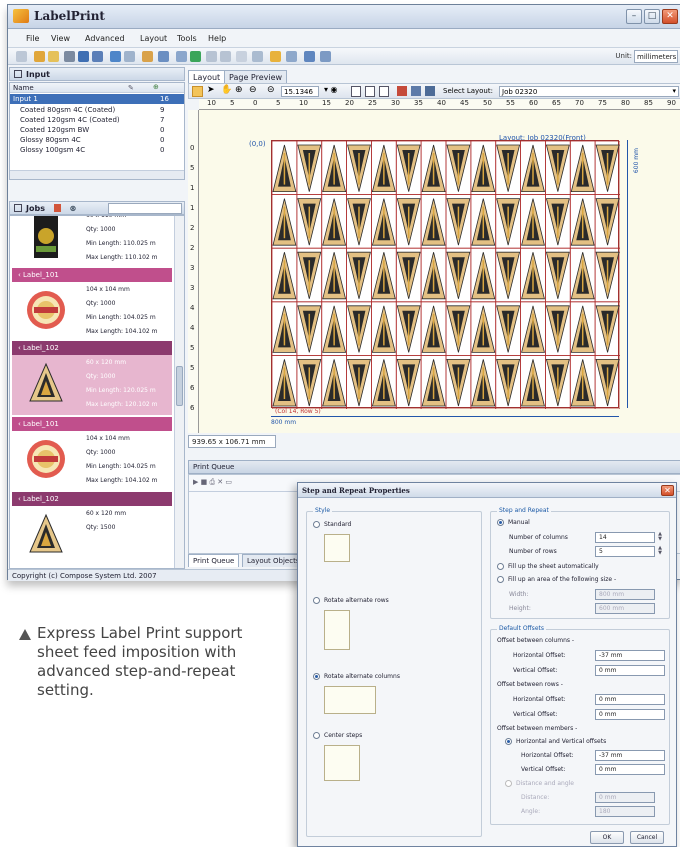 This screenshot has height=847, width=680. Describe the element at coordinates (97, 99) in the screenshot. I see `input-group-row: Input 1 16` at that location.